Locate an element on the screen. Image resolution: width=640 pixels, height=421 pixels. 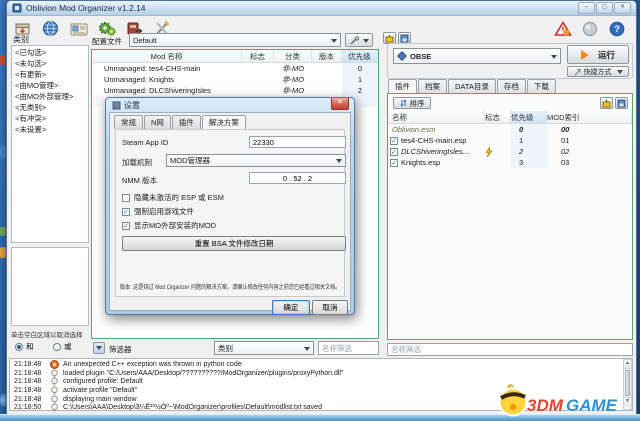
log-message: activate profile "Default" is located at coordinates (100, 390).